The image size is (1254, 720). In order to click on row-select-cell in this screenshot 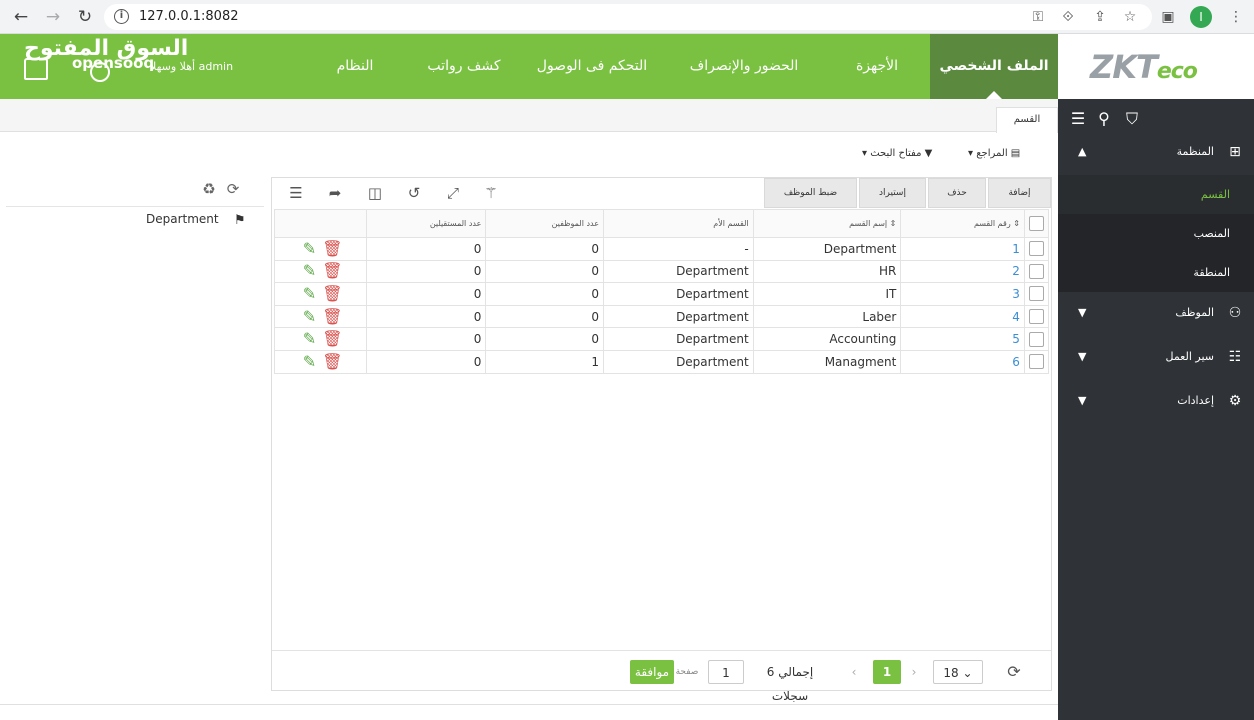, I will do `click(1036, 339)`.